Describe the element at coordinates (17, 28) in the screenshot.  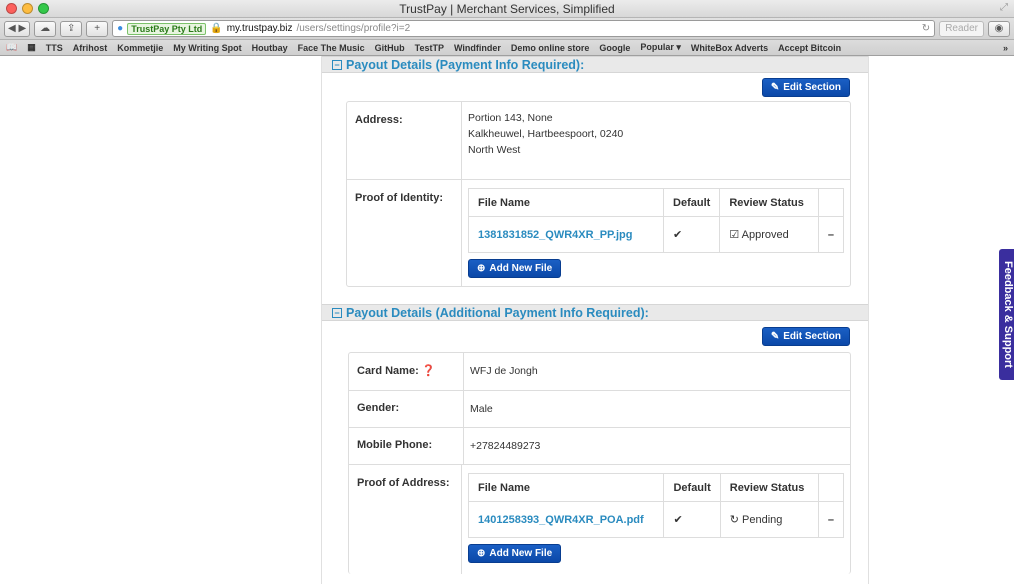
I see `back-forward-buttons: ◀ ▶` at that location.